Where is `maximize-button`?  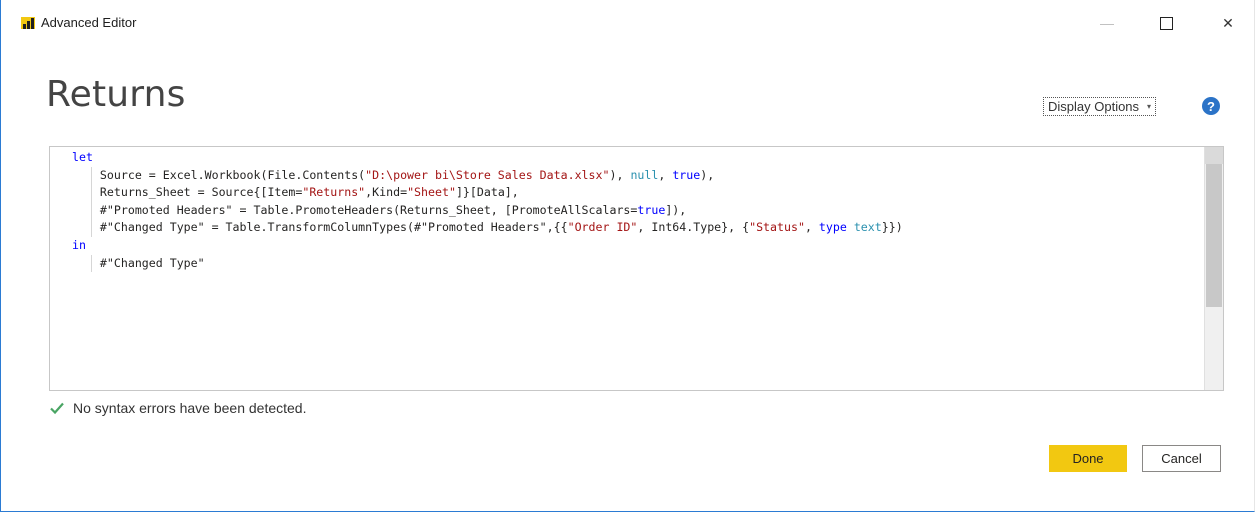 maximize-button is located at coordinates (1166, 23).